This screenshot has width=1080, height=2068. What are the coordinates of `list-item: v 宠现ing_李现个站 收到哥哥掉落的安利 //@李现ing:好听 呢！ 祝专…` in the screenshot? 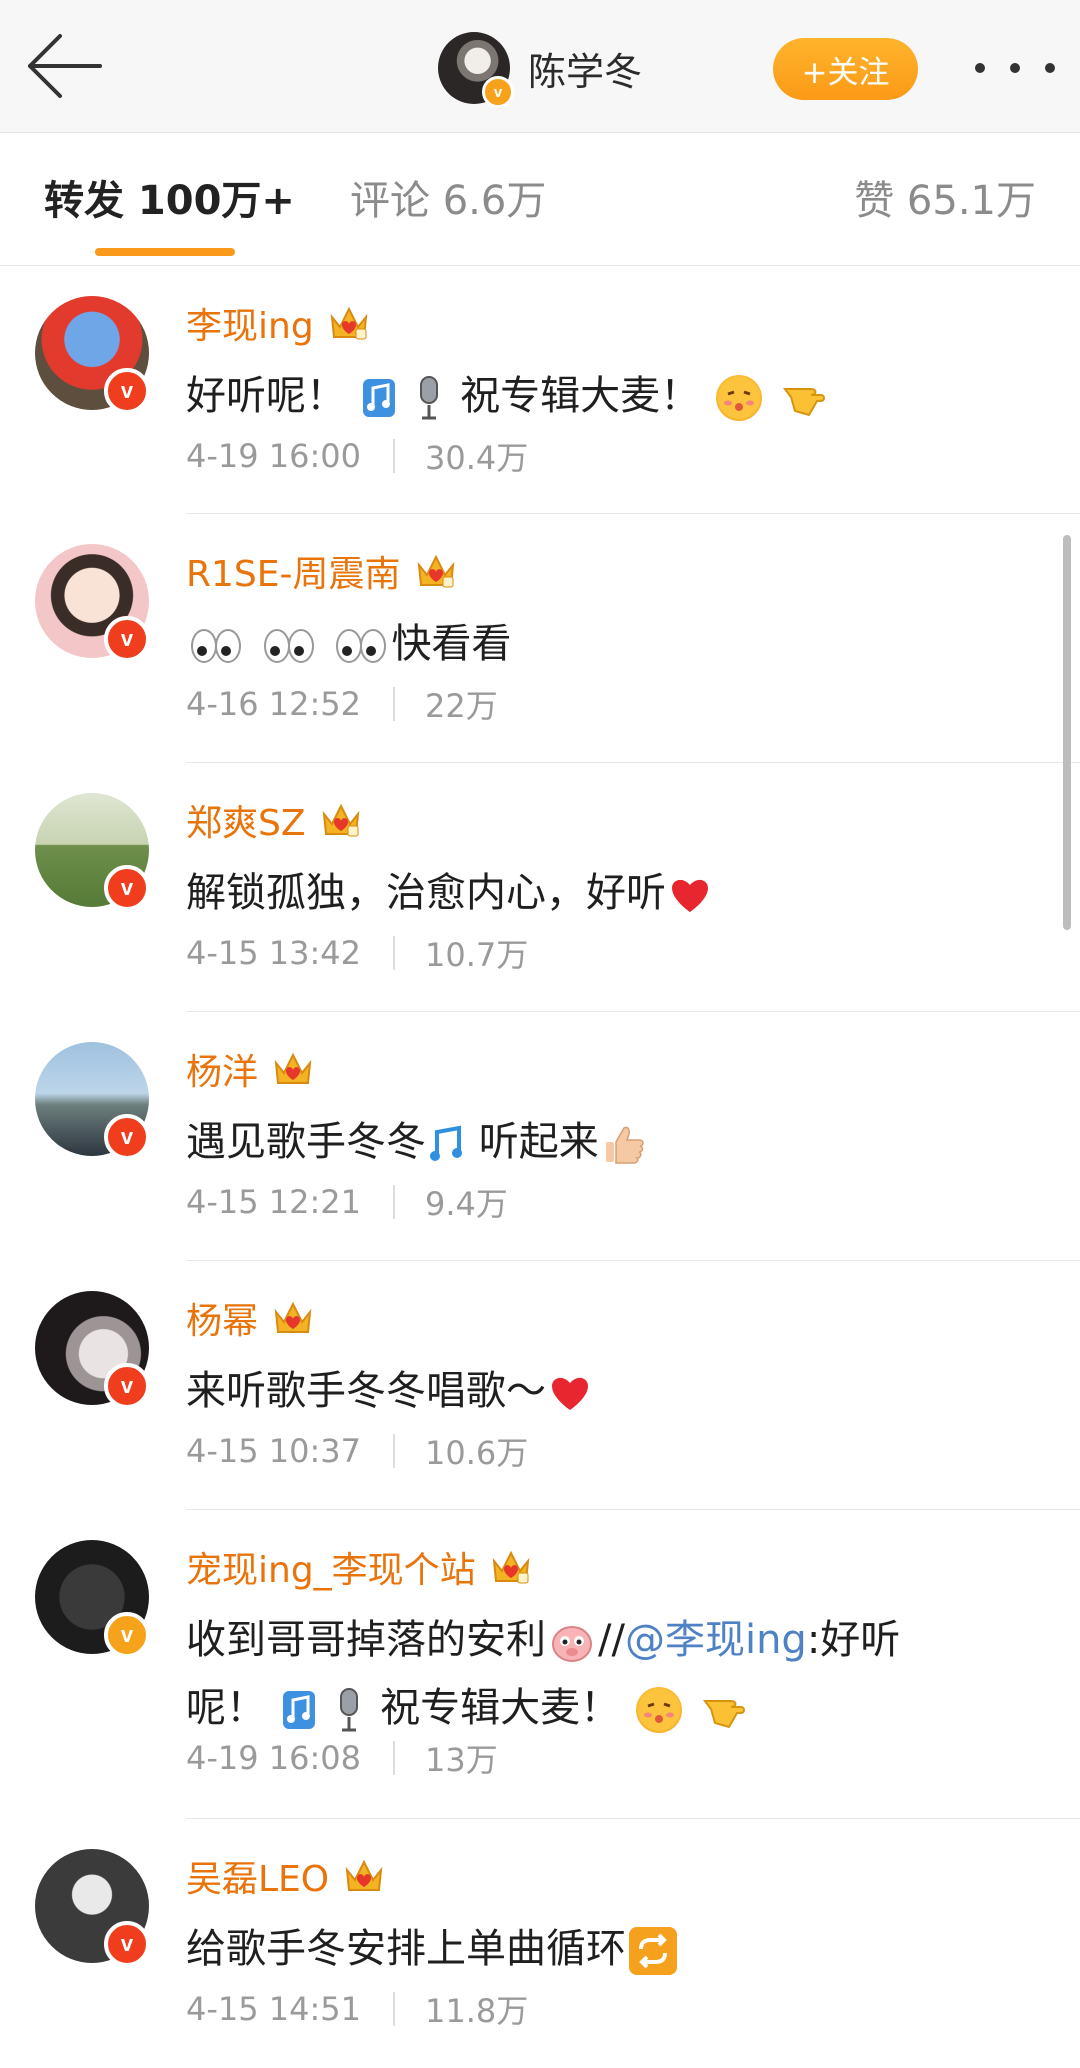 It's located at (540, 1664).